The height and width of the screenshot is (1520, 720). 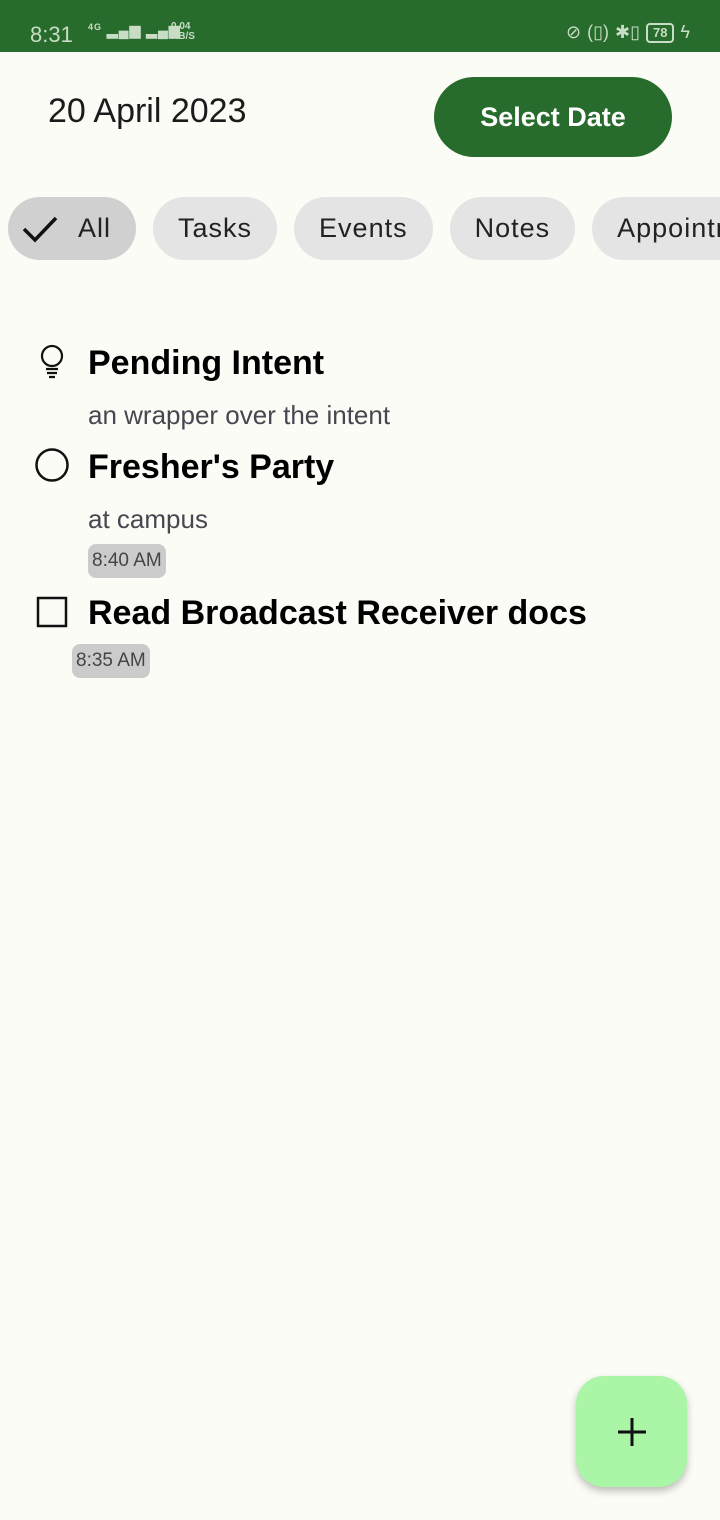 I want to click on signal-icon: 4G ▂▄▆ ▂▄▆, so click(x=134, y=30).